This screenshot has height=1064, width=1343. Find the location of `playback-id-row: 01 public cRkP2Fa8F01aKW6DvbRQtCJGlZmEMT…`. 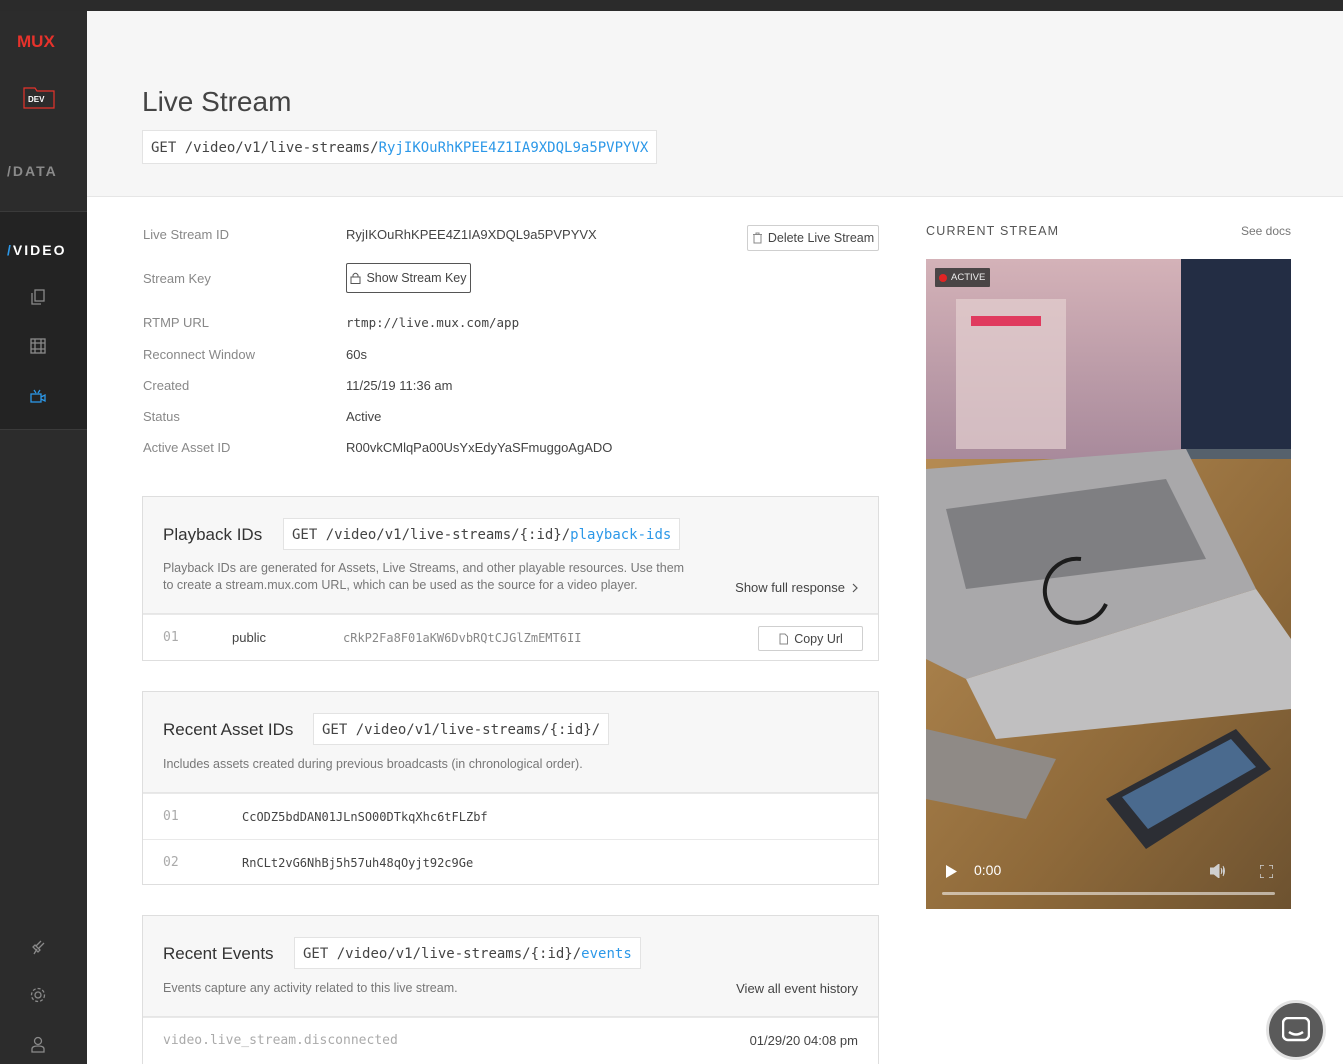

playback-id-row: 01 public cRkP2Fa8F01aKW6DvbRQtCJGlZmEMT… is located at coordinates (510, 637).